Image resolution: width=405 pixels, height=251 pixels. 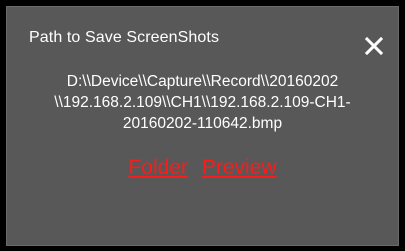 I want to click on close-button, so click(x=374, y=46).